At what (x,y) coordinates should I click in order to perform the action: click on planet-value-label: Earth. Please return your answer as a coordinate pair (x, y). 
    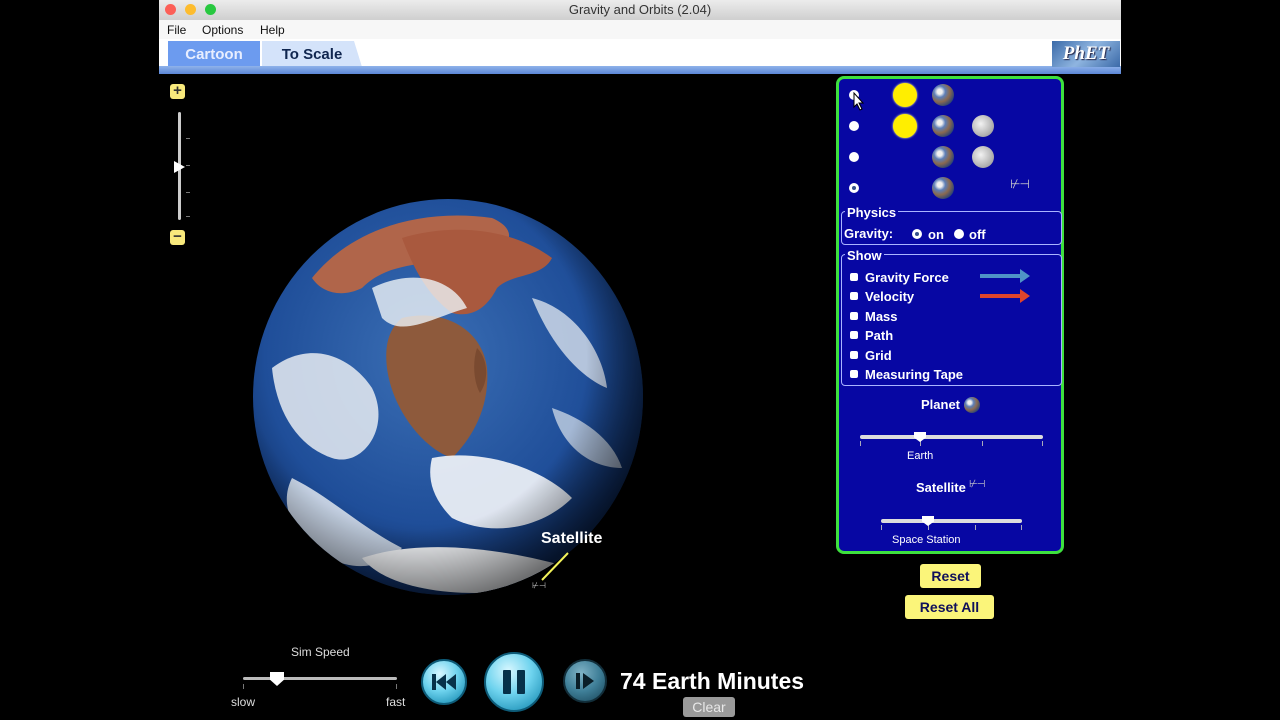
    Looking at the image, I should click on (920, 456).